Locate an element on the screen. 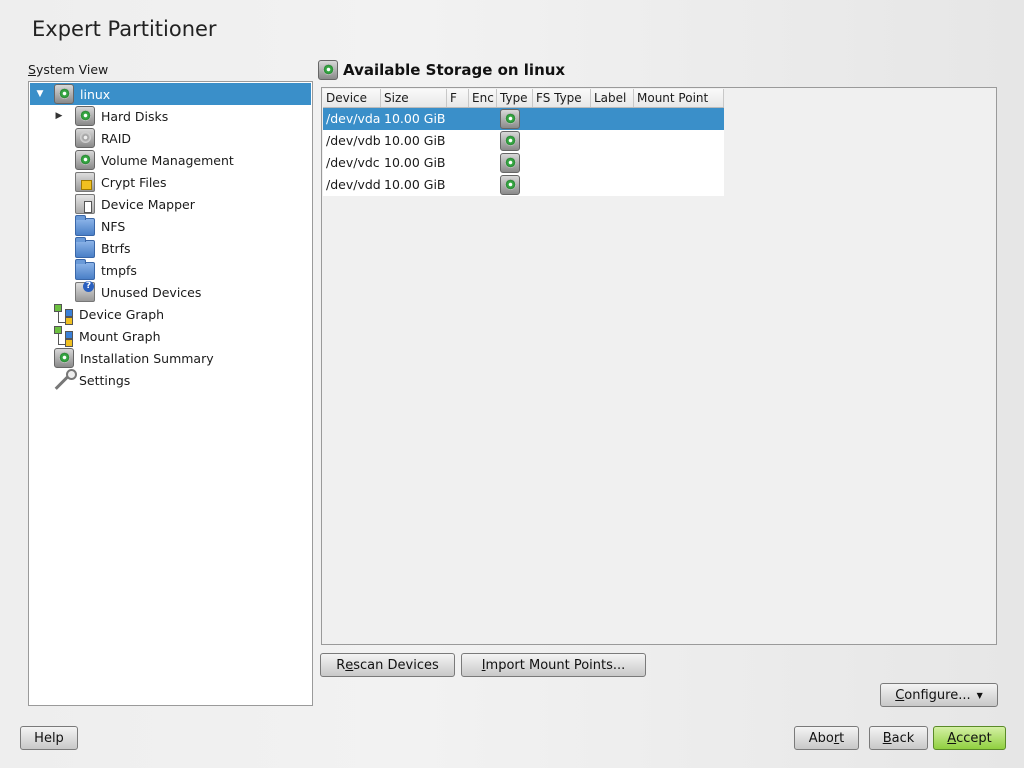 This screenshot has height=768, width=1024. tree-item-raid: RAID is located at coordinates (103, 138).